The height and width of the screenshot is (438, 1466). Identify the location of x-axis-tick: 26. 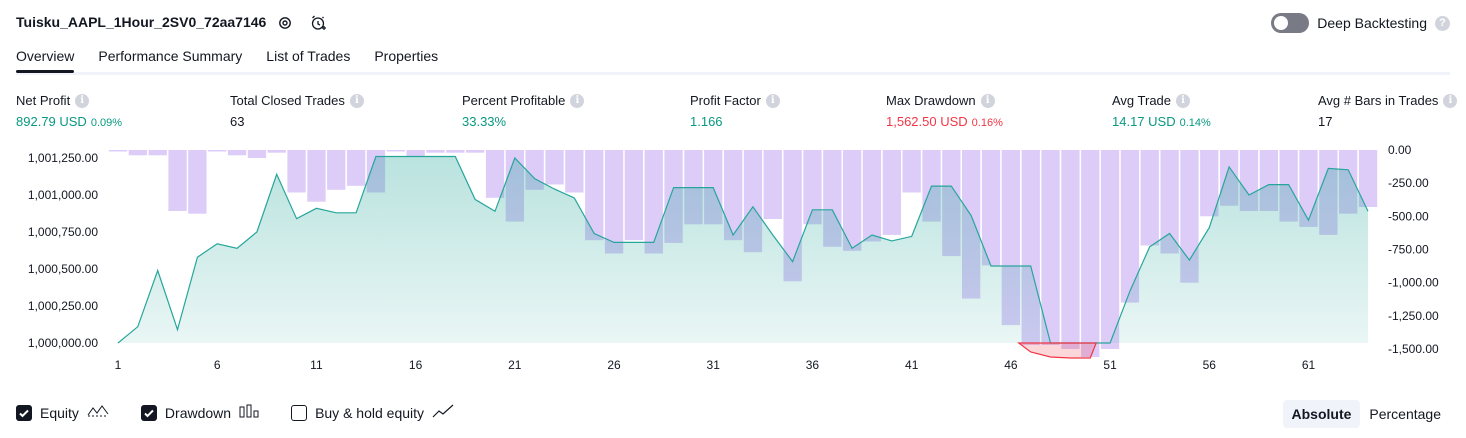
(614, 365).